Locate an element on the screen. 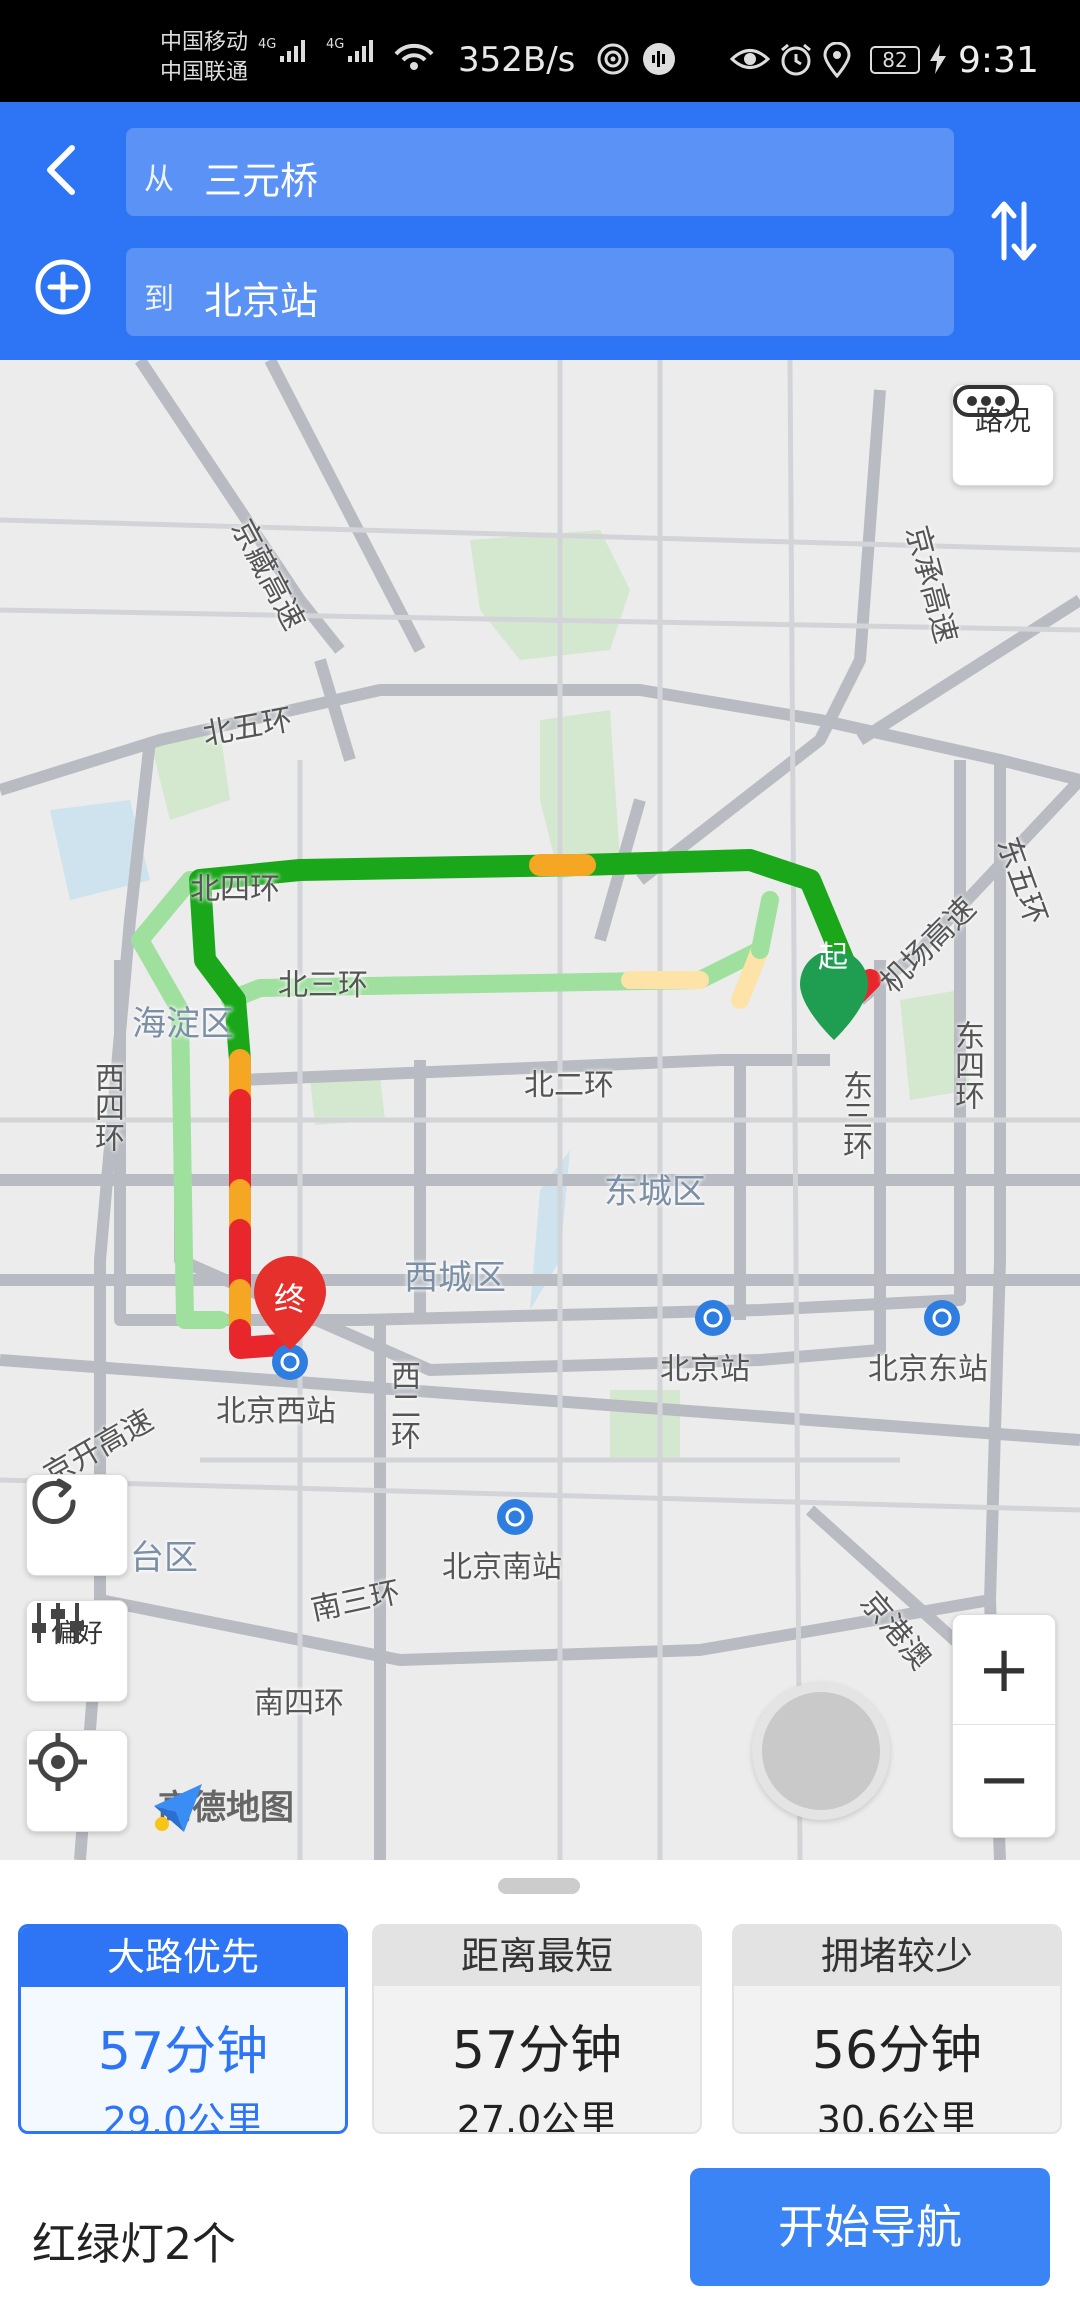  traffic-toggle-button: 路况 is located at coordinates (1003, 435).